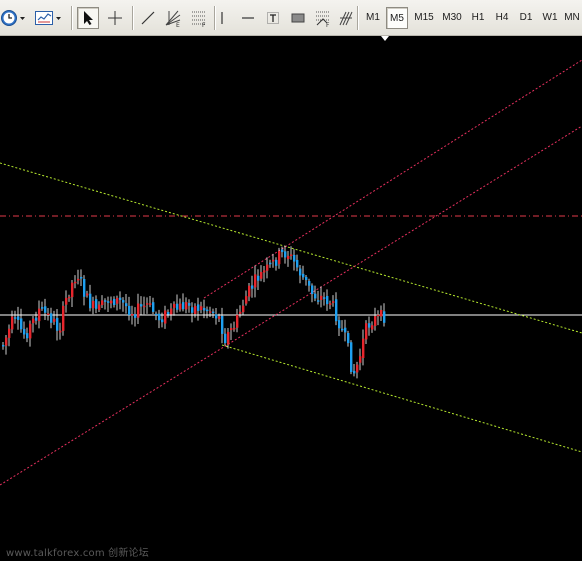 This screenshot has height=561, width=582. Describe the element at coordinates (49, 18) in the screenshot. I see `chart-template-icon` at that location.